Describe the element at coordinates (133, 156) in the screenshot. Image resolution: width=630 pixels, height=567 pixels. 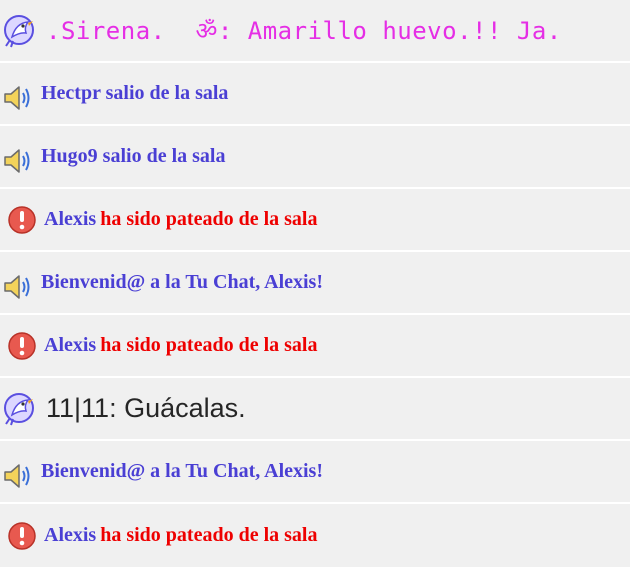
I see `message-text: Hugo9 salio de la sala` at that location.